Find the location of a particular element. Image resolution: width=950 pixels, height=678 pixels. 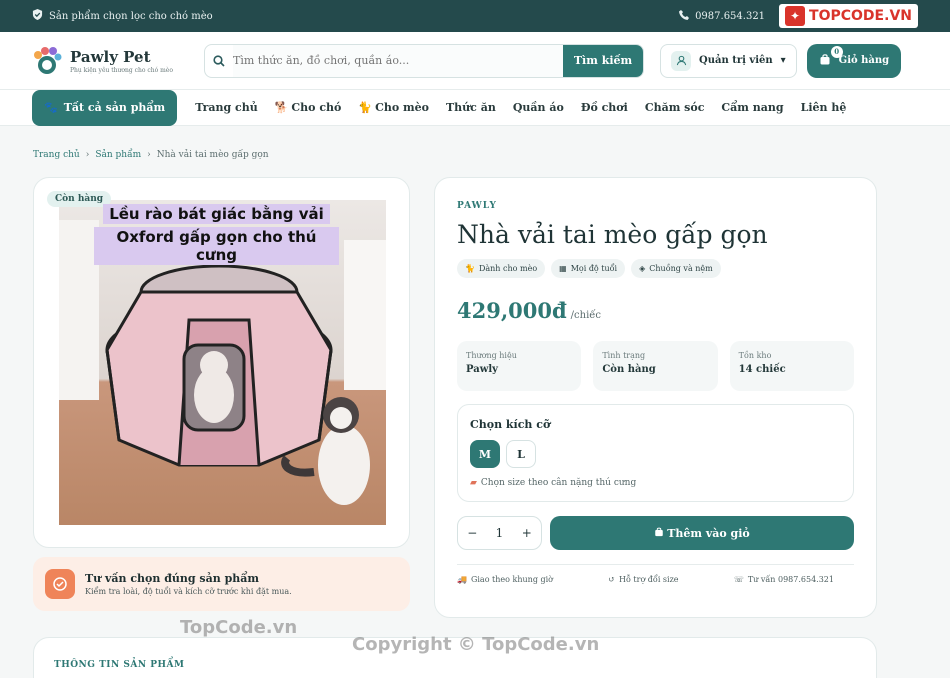

search-icon is located at coordinates (219, 61).